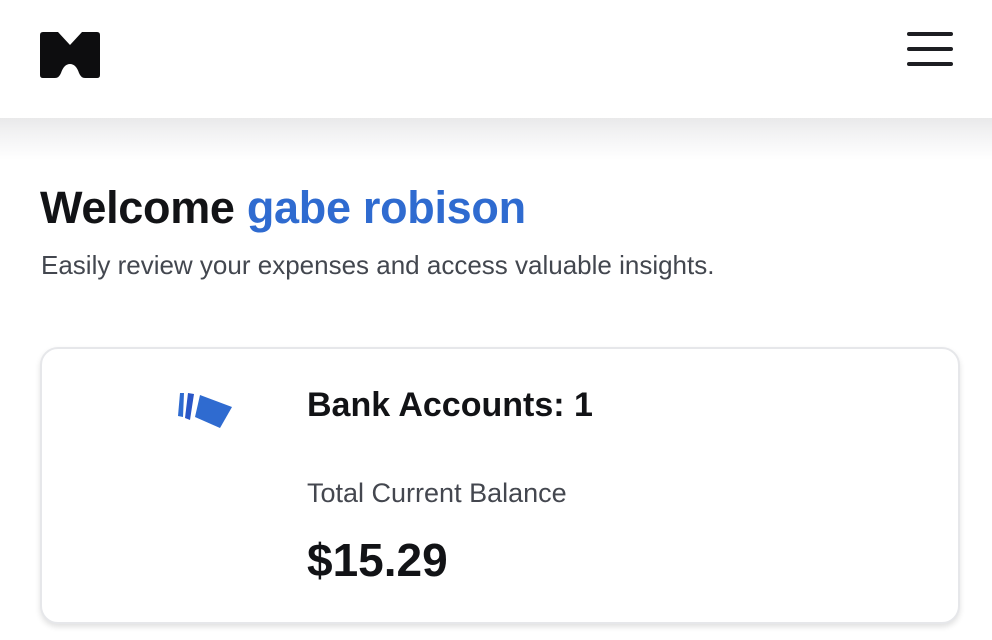  I want to click on header-shadow, so click(496, 139).